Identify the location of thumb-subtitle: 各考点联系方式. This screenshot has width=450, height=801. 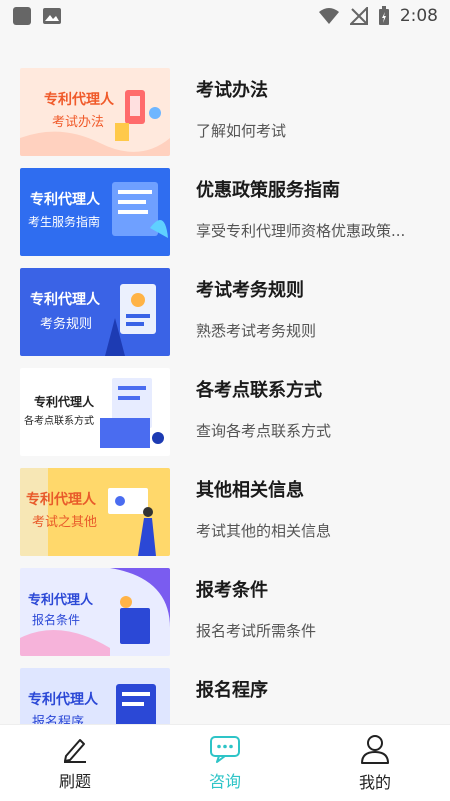
(59, 420).